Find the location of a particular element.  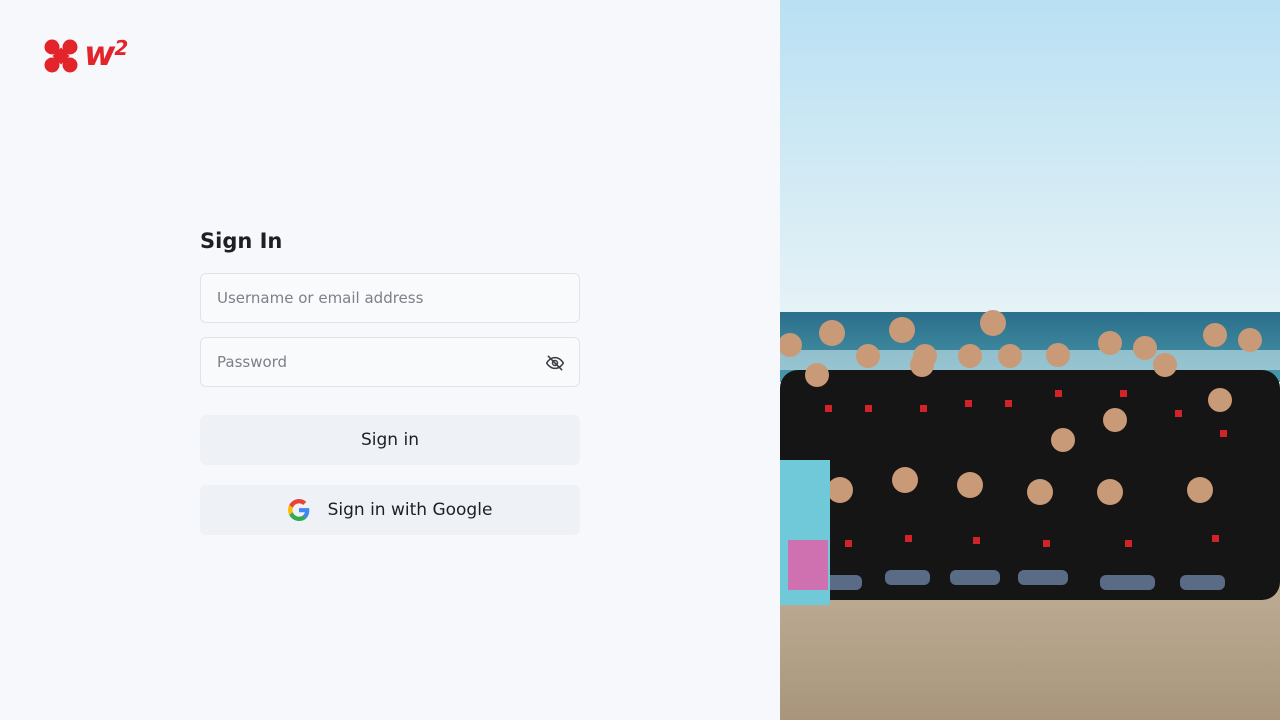

username-input is located at coordinates (390, 298).